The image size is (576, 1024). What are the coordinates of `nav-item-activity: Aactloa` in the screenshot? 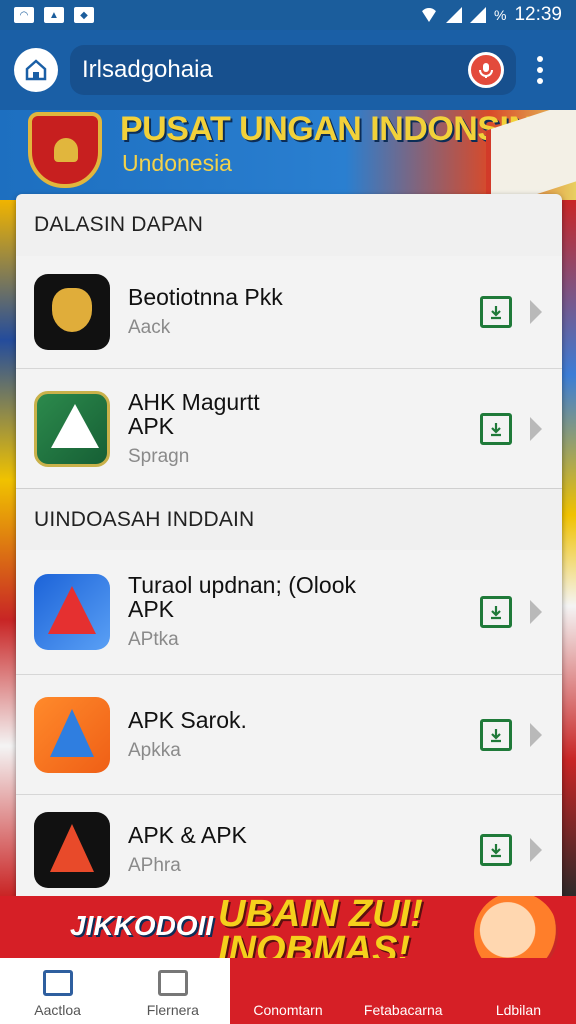 It's located at (58, 991).